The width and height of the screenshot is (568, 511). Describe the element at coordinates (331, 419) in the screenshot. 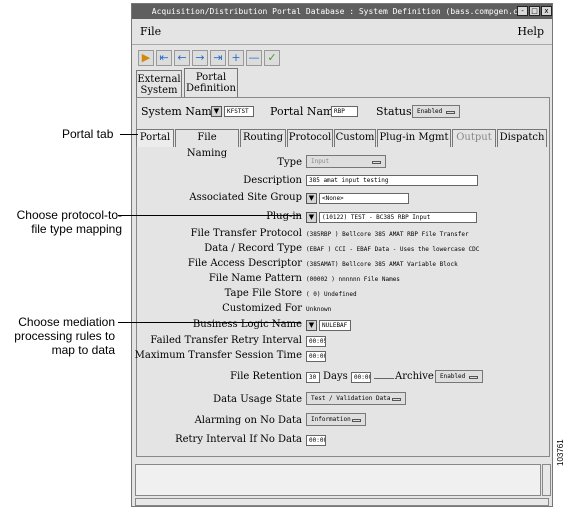

I see `alarming-value: Information` at that location.